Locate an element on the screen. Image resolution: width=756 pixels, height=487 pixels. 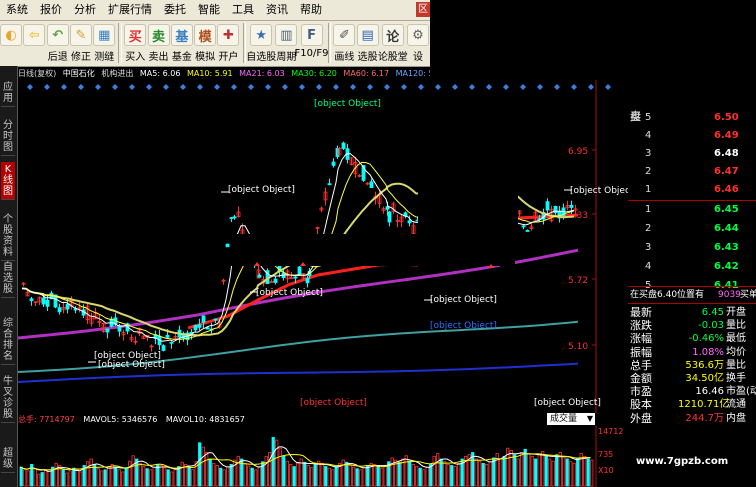
toolbar-button-fund: 基基金 is located at coordinates (181, 43).